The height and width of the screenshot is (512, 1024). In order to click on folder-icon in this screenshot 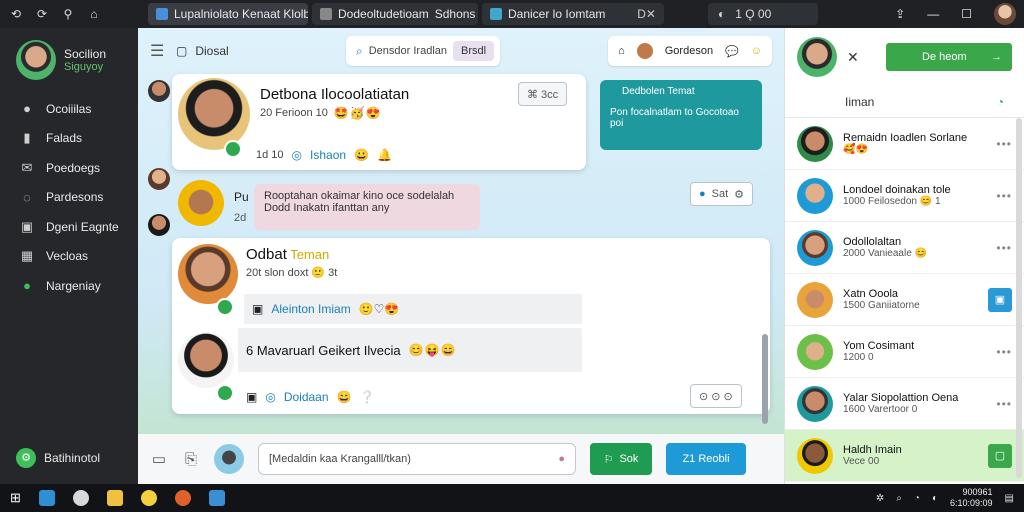, I will do `click(114, 498)`.